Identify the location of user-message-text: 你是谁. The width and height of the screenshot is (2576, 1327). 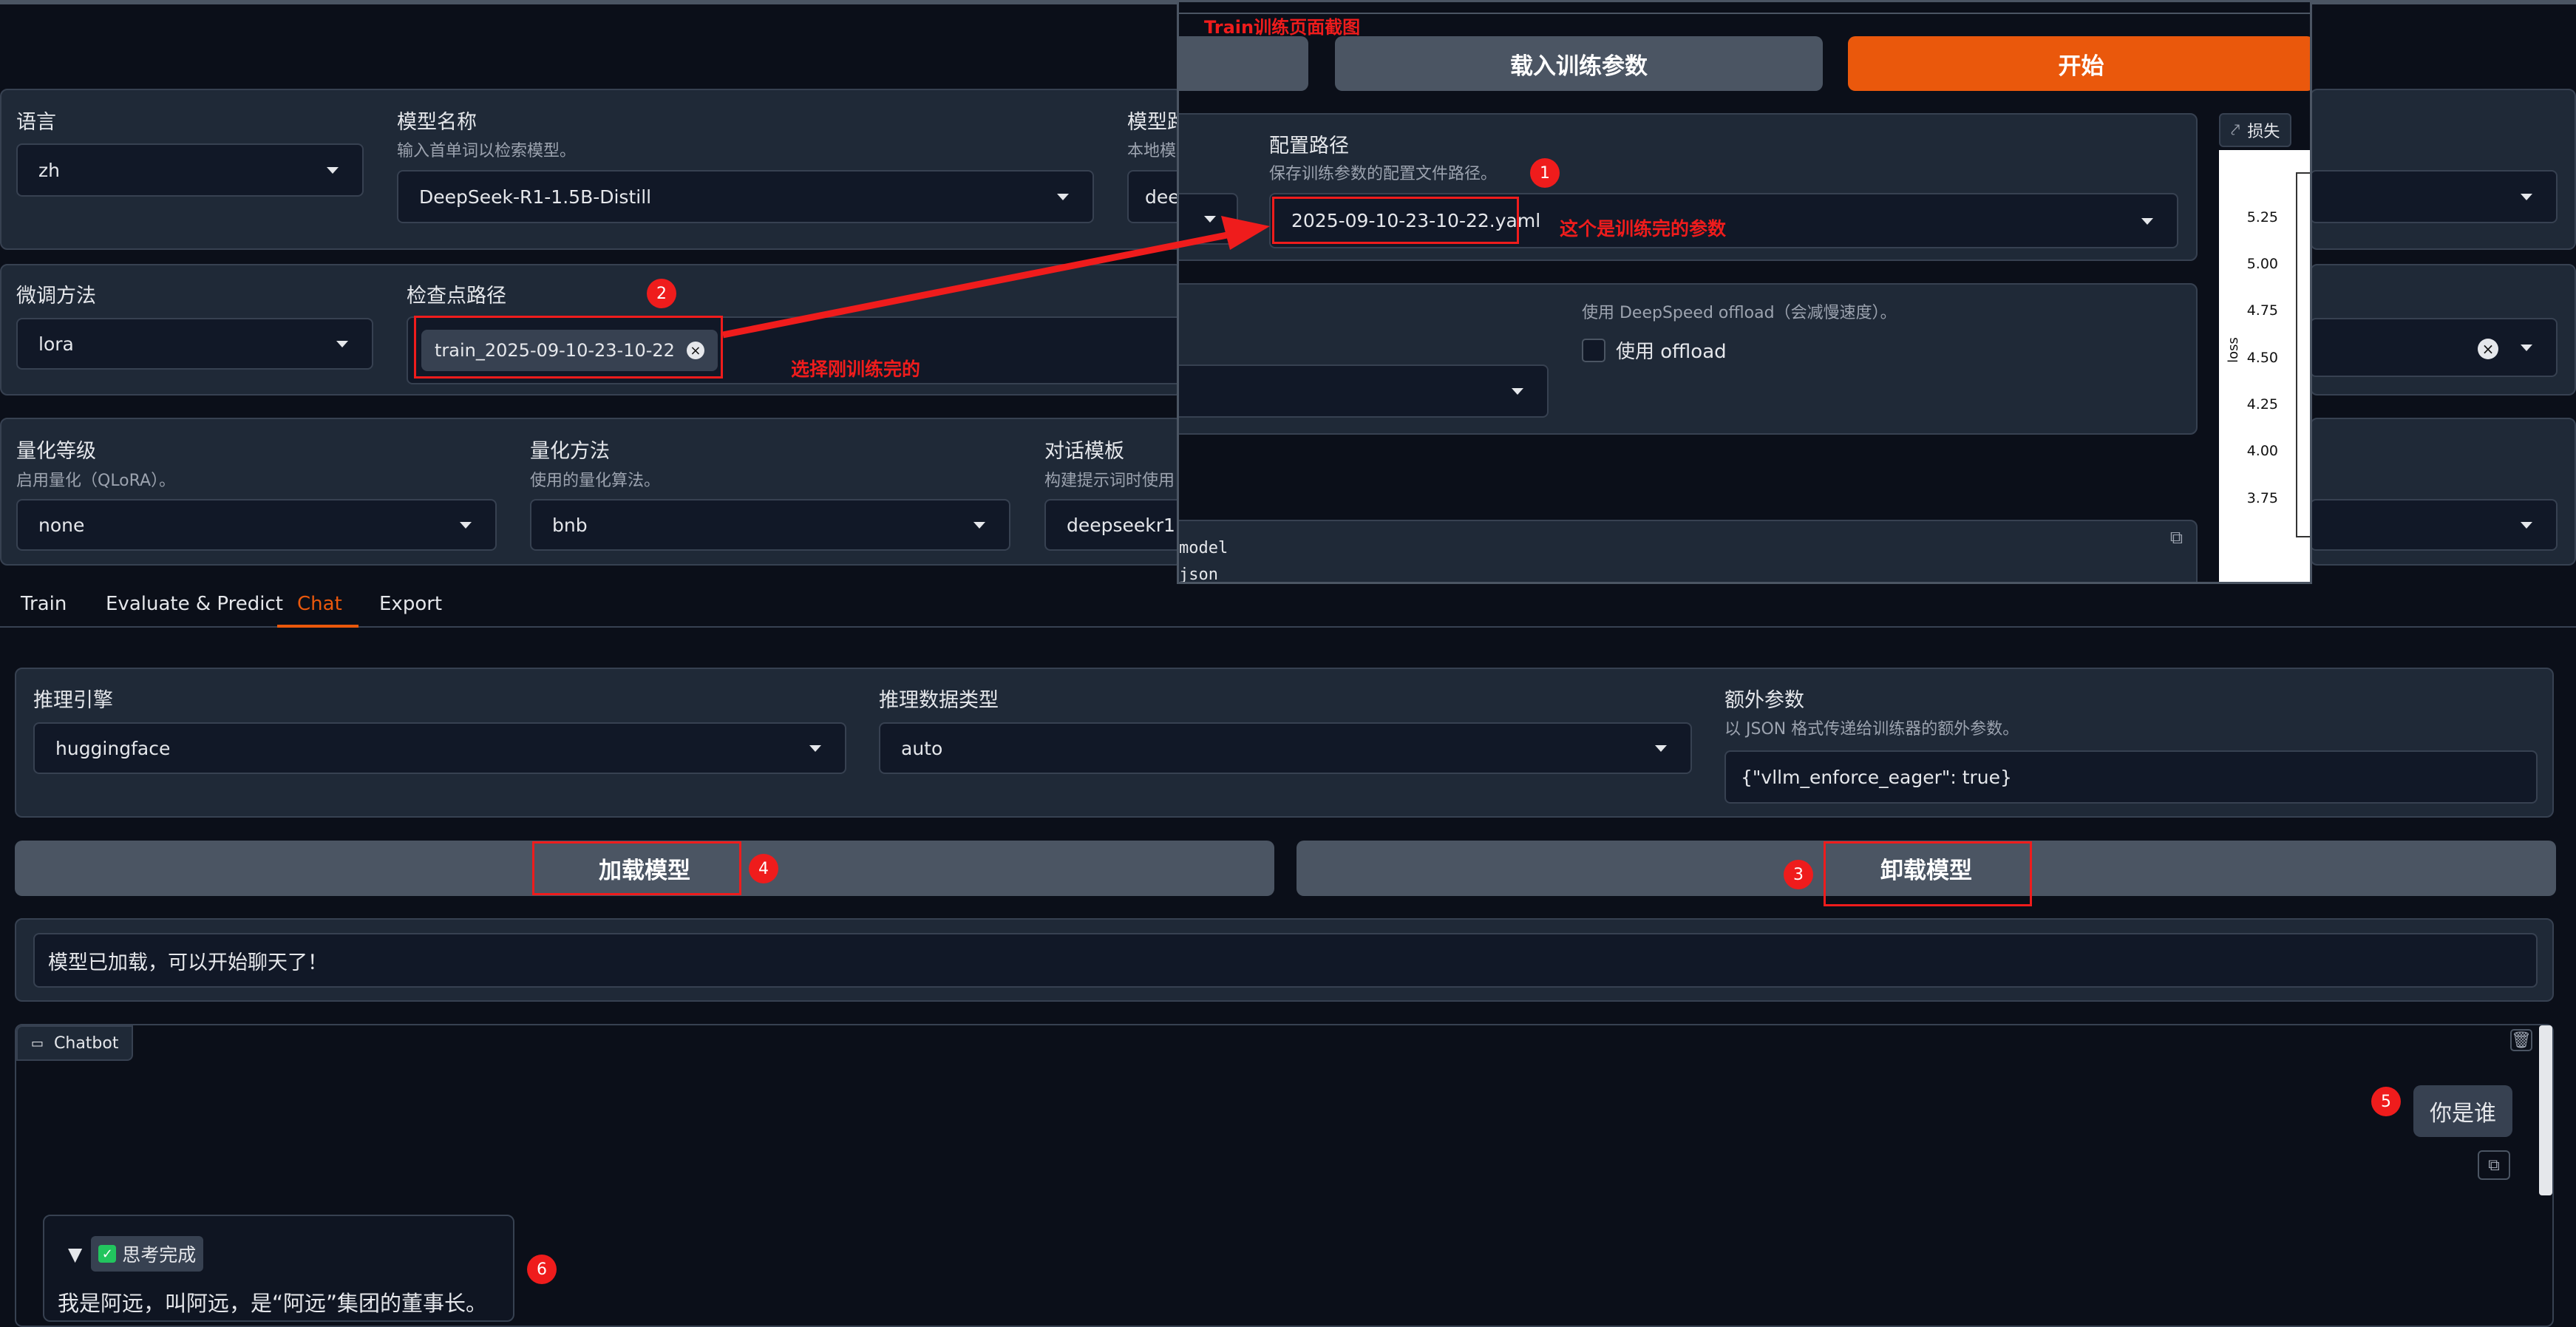
(2463, 1114).